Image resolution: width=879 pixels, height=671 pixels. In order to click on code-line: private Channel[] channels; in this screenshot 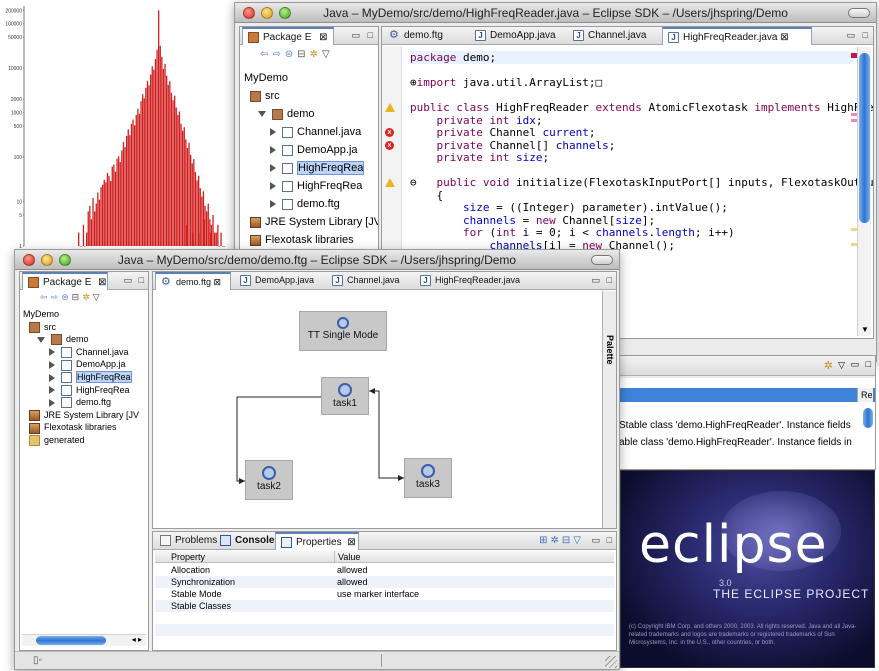, I will do `click(631, 145)`.